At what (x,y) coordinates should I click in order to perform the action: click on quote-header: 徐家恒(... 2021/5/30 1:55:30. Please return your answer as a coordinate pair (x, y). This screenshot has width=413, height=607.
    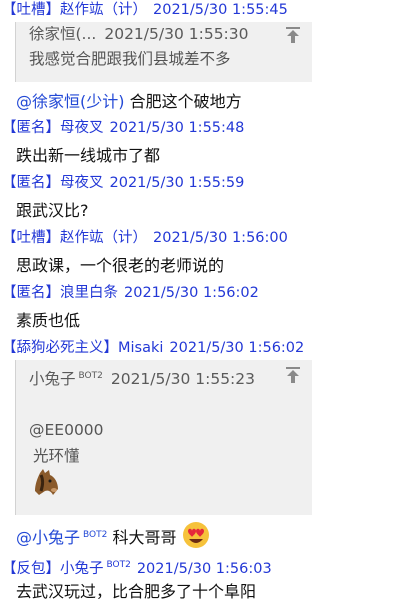
    Looking at the image, I should click on (139, 34).